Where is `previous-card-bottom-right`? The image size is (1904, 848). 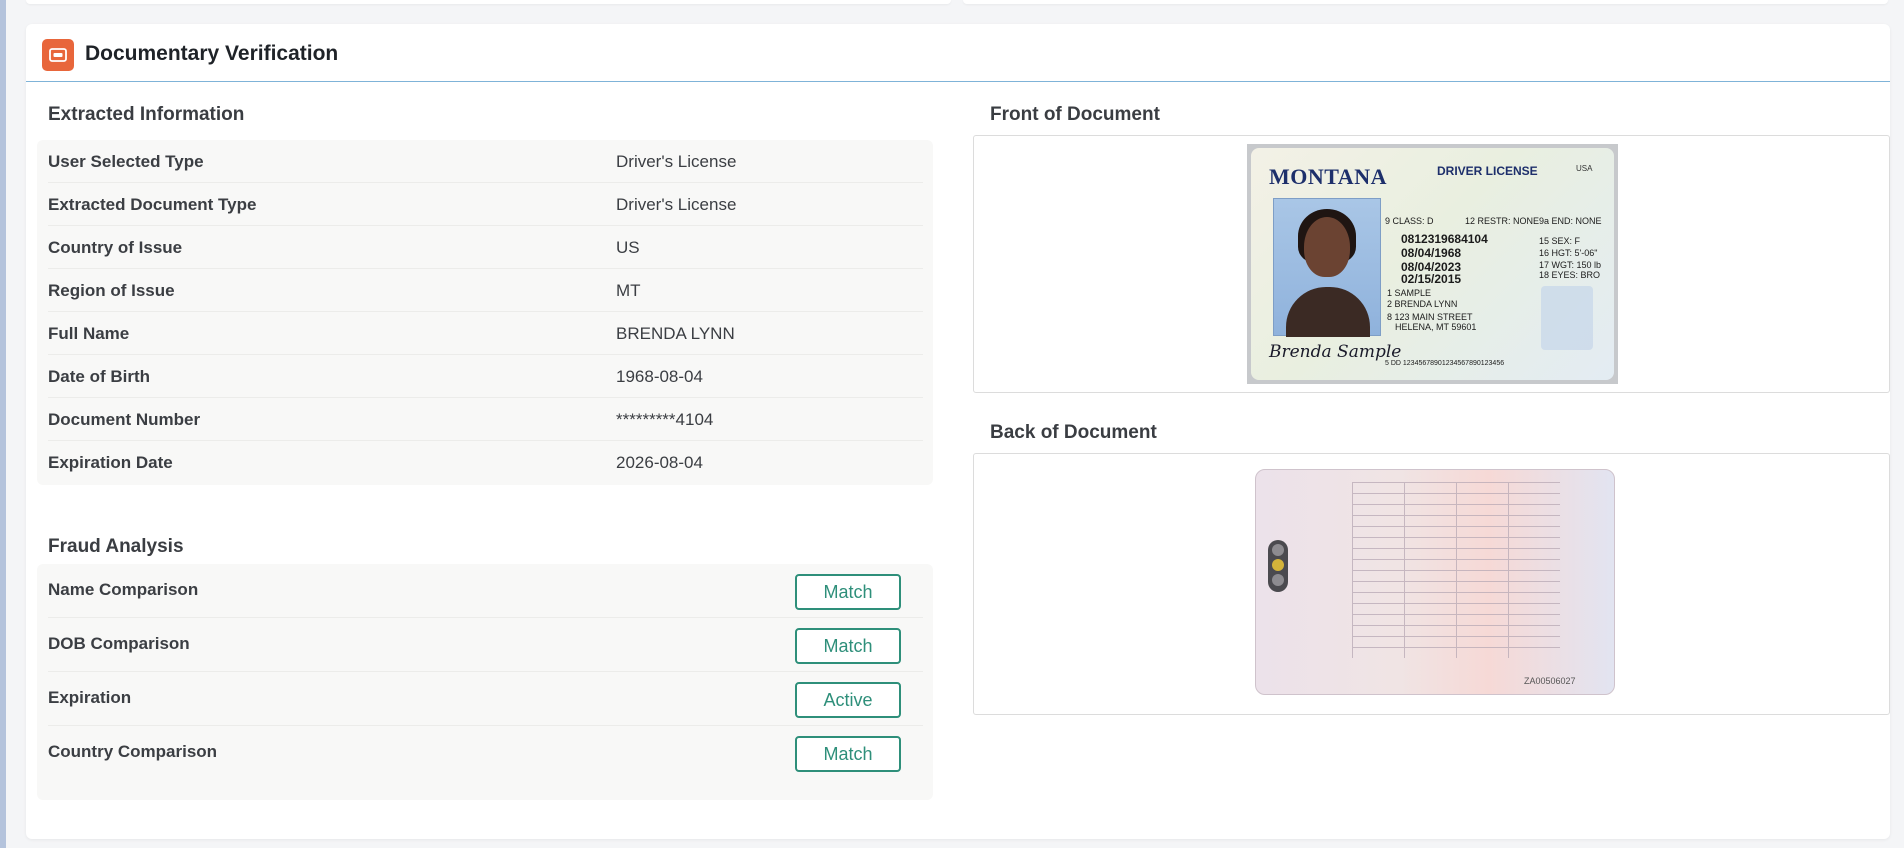
previous-card-bottom-right is located at coordinates (1425, 2).